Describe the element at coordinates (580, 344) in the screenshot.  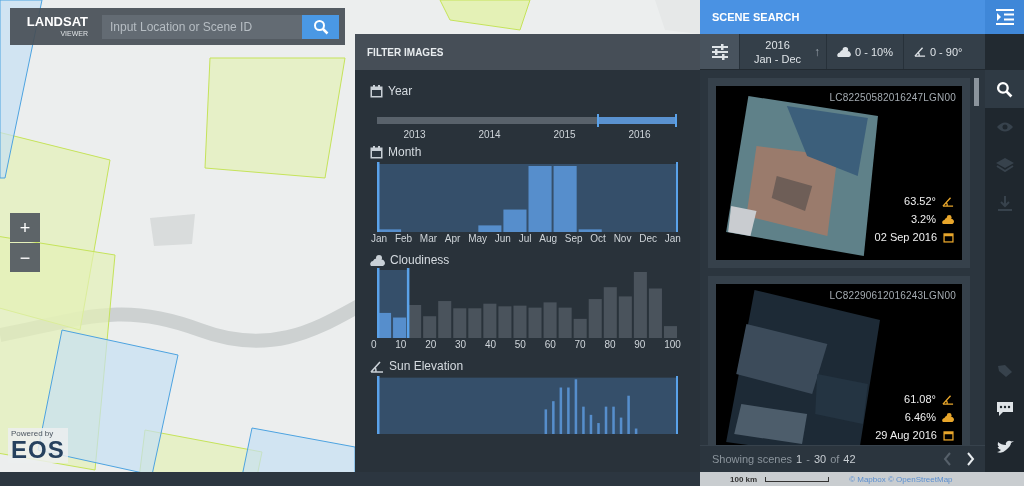
I see `axis-label: 70` at that location.